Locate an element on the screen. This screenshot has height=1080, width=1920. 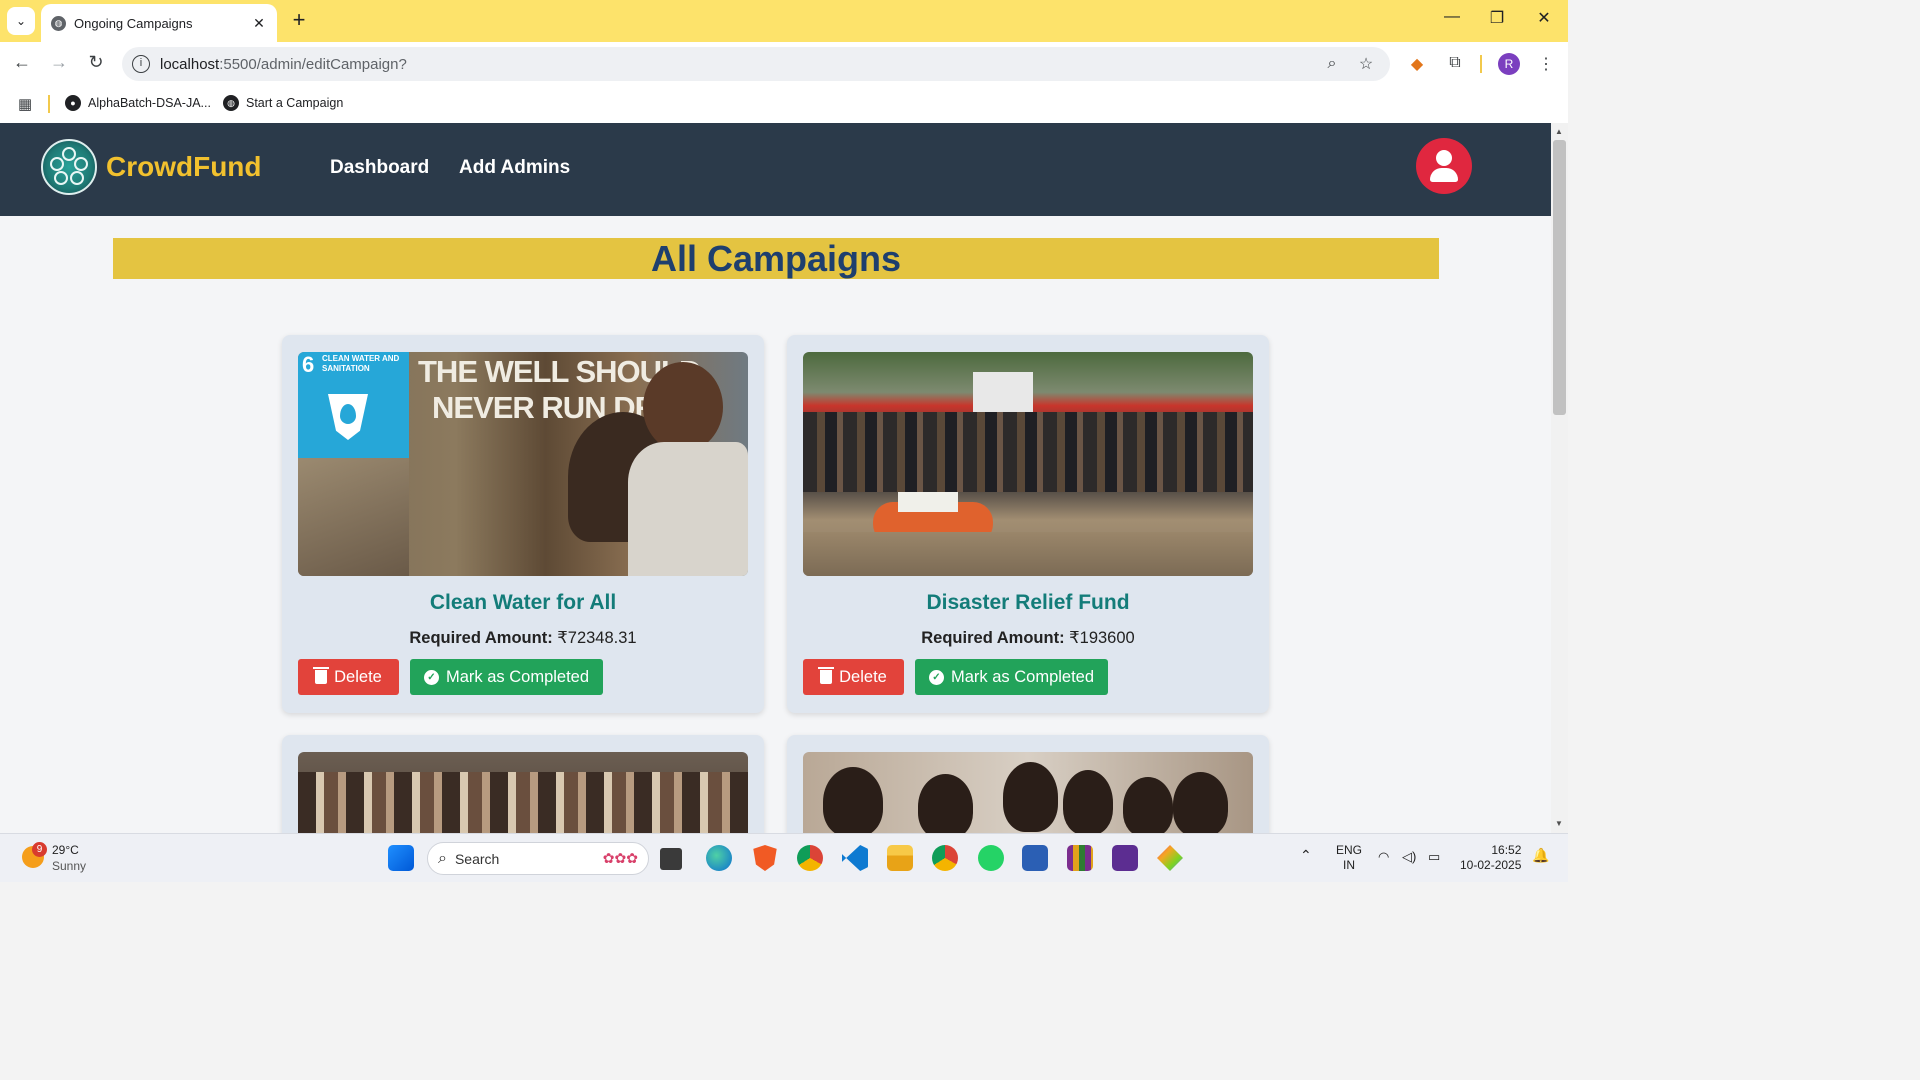
campaign-title: Disaster Relief Fund is located at coordinates (1028, 603).